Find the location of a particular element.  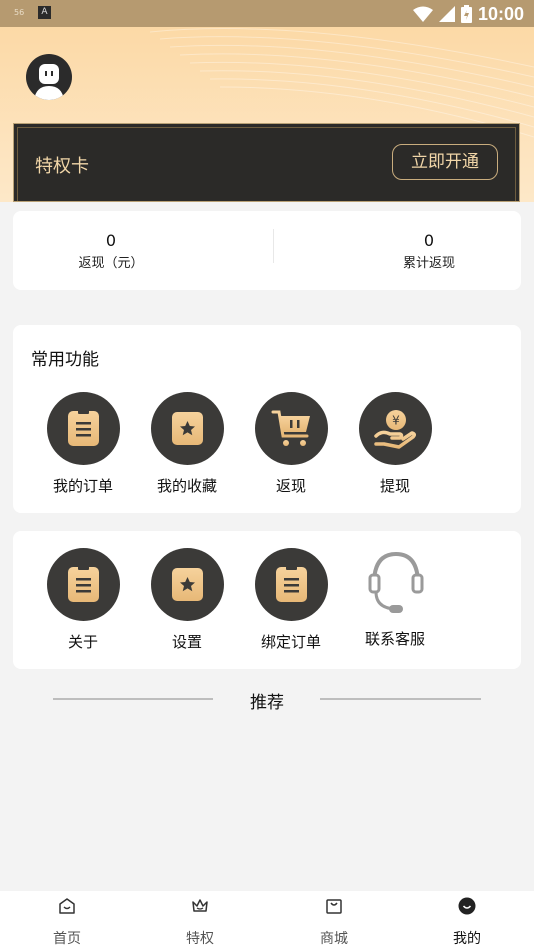

tab-label: 商城 is located at coordinates (334, 939).